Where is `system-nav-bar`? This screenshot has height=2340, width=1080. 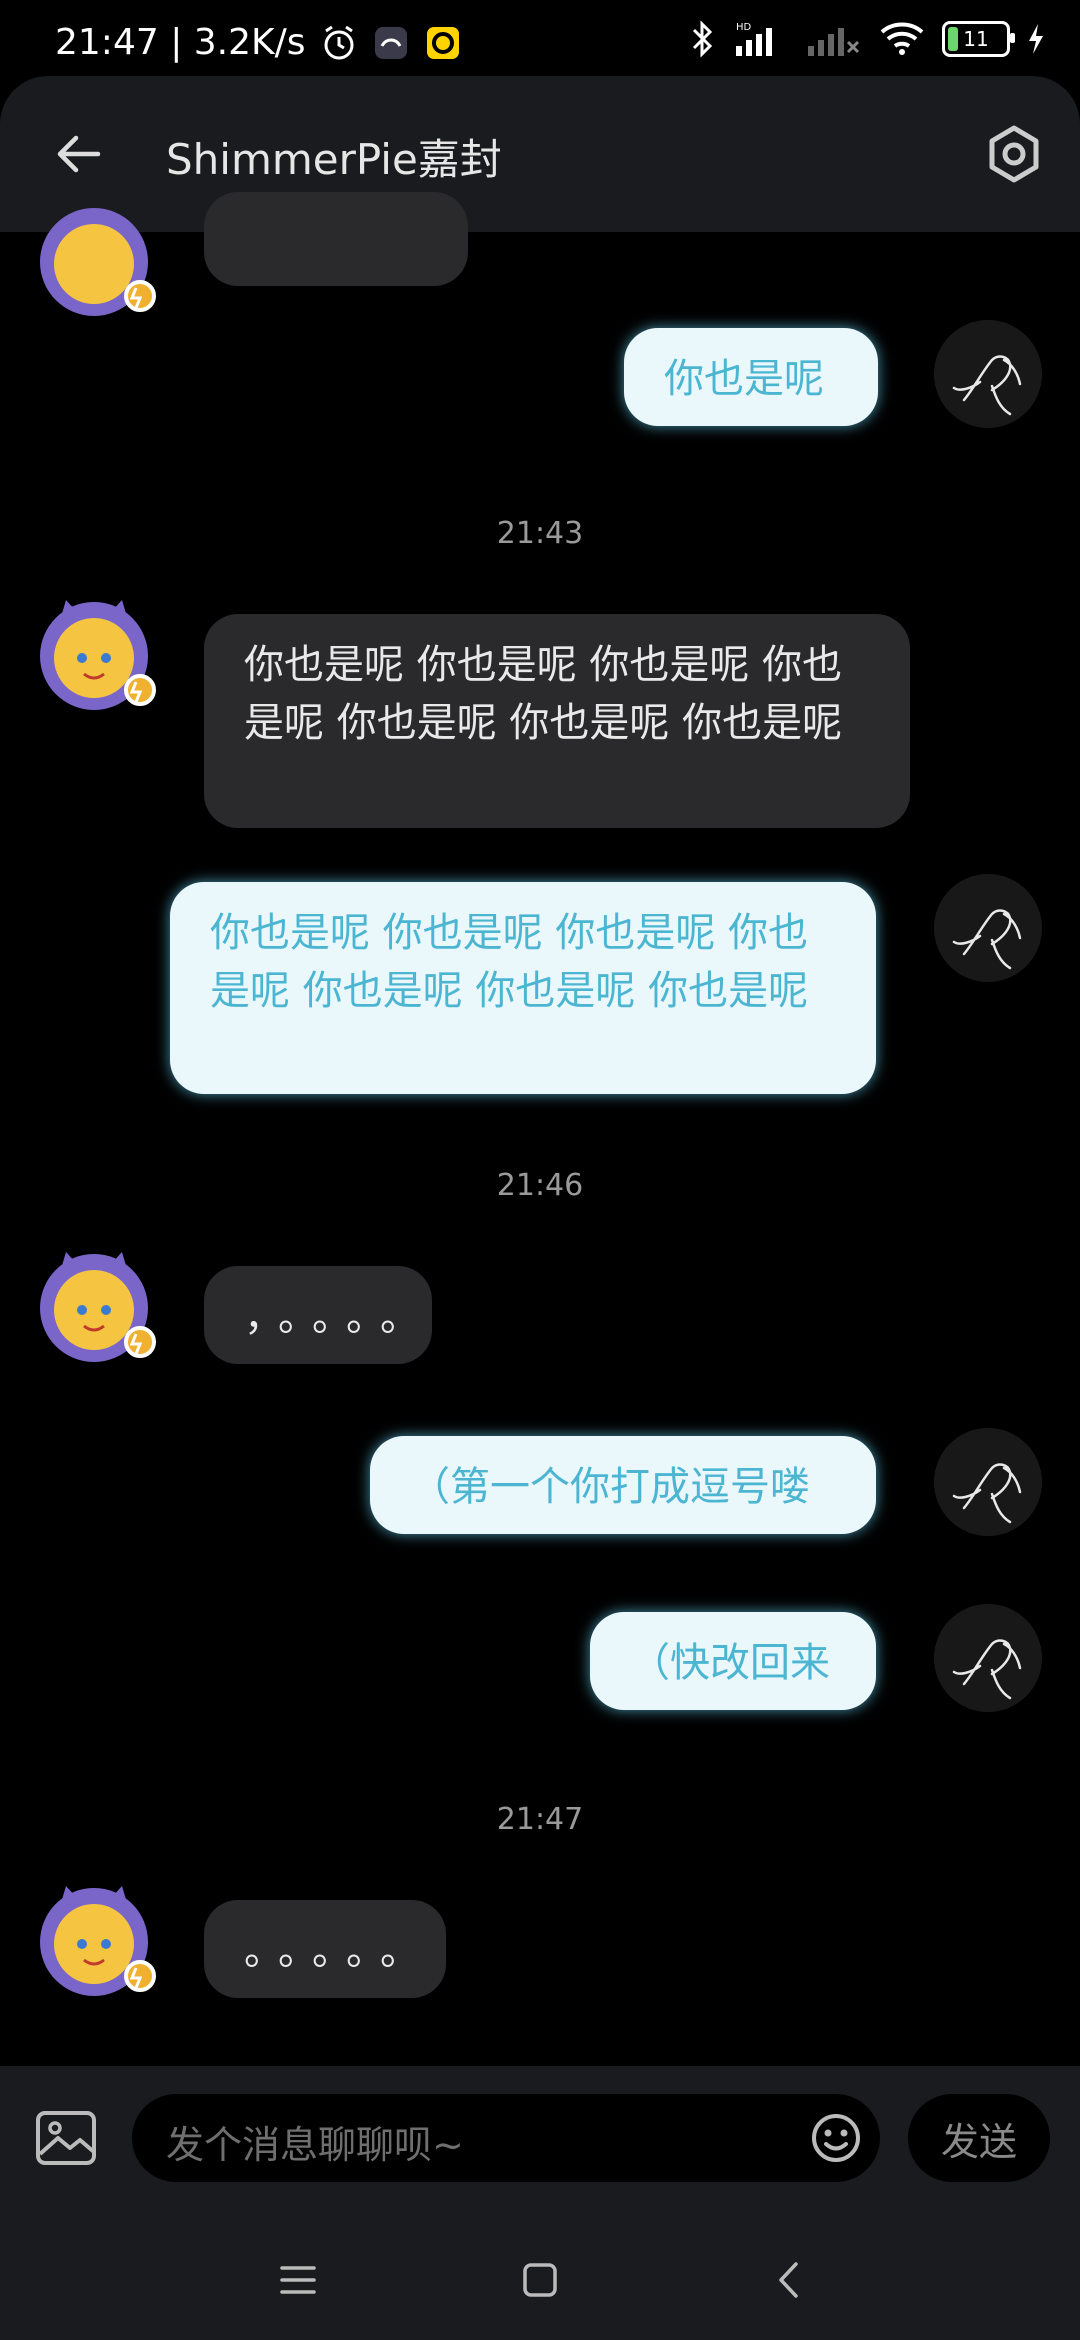 system-nav-bar is located at coordinates (540, 2278).